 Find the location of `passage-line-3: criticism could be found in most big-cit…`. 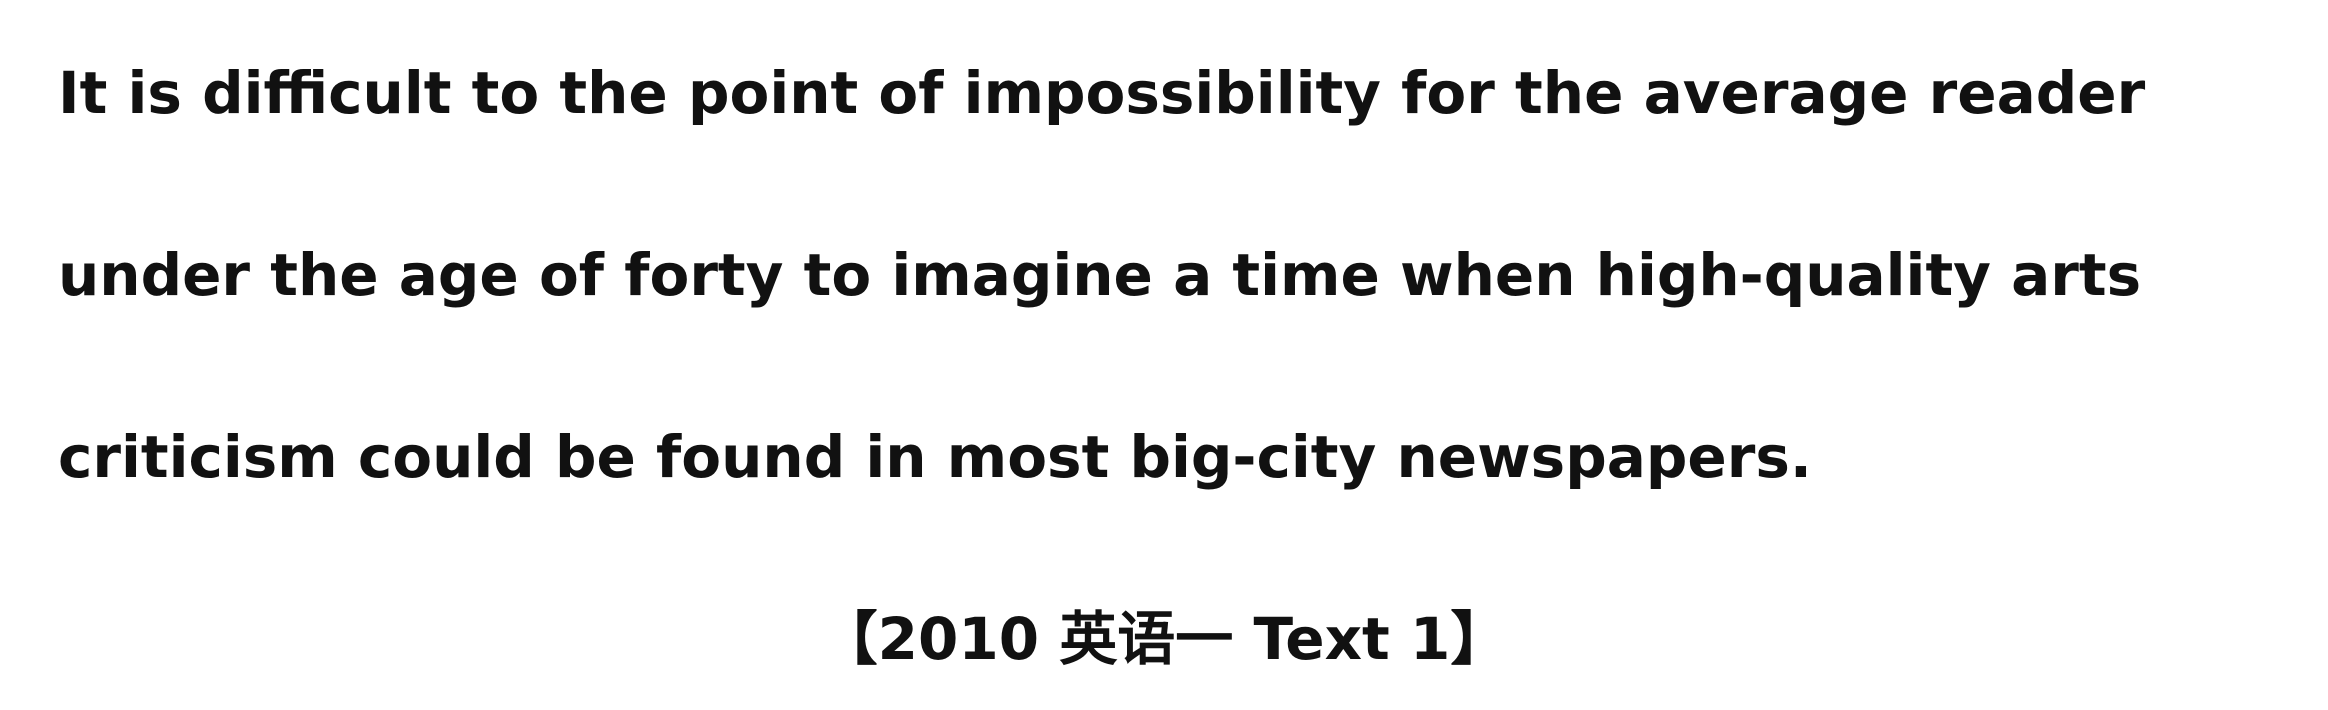

passage-line-3: criticism could be found in most big-cit… is located at coordinates (935, 457).